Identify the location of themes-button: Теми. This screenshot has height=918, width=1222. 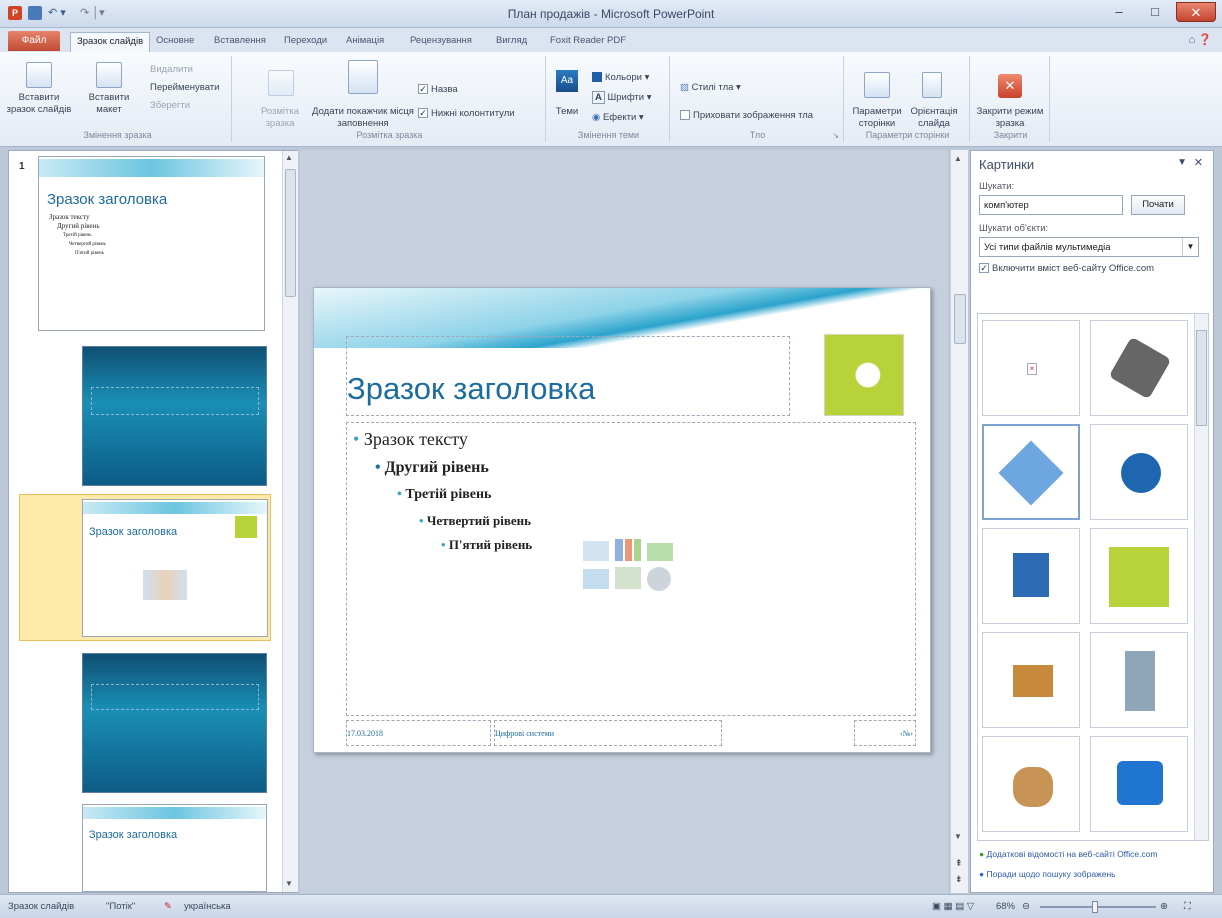
(567, 112).